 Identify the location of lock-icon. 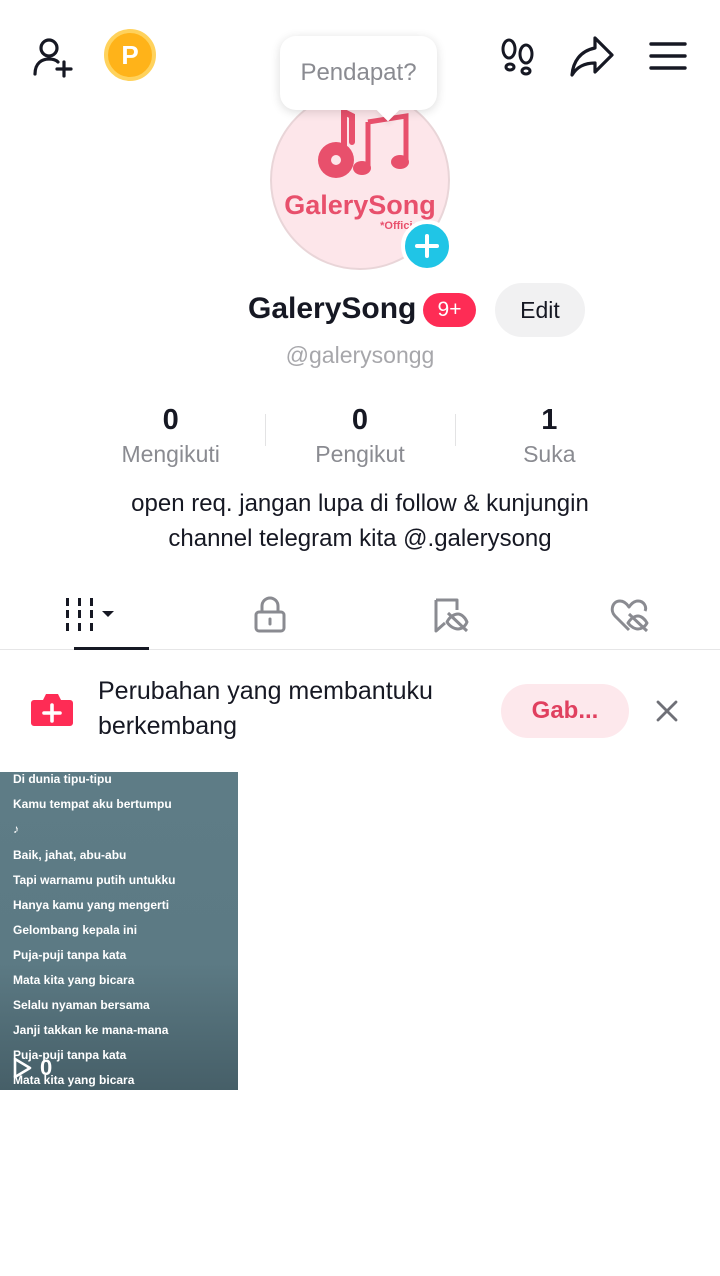
(270, 614).